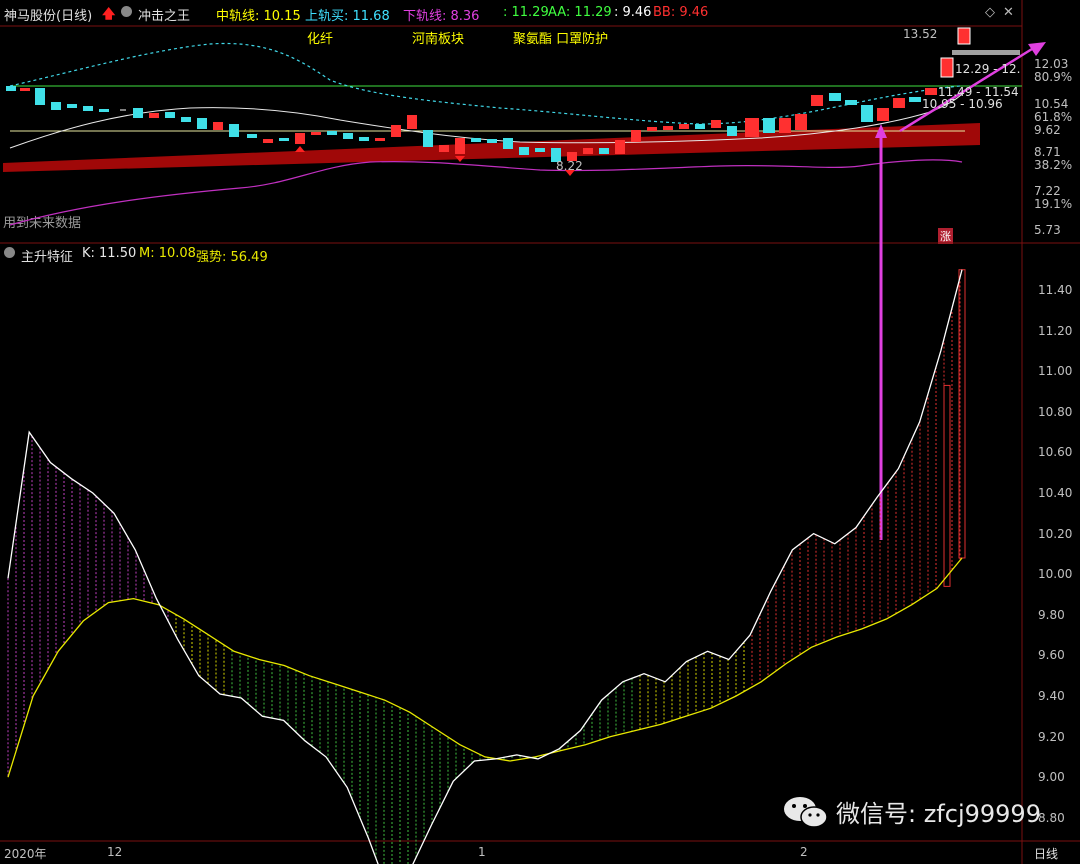  Describe the element at coordinates (1047, 152) in the screenshot. I see `main-axis-tick: 8.71` at that location.